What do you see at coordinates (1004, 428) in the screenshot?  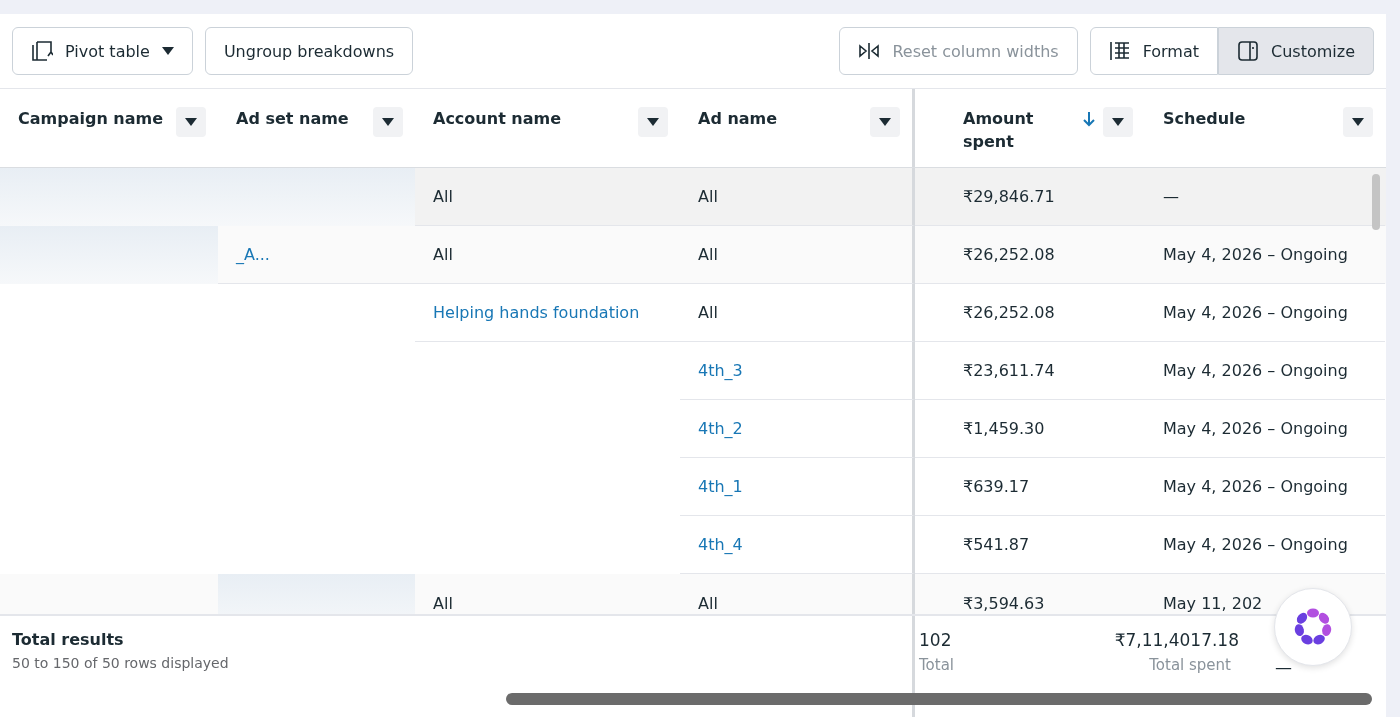 I see `table-cell: ₹1,459.30` at bounding box center [1004, 428].